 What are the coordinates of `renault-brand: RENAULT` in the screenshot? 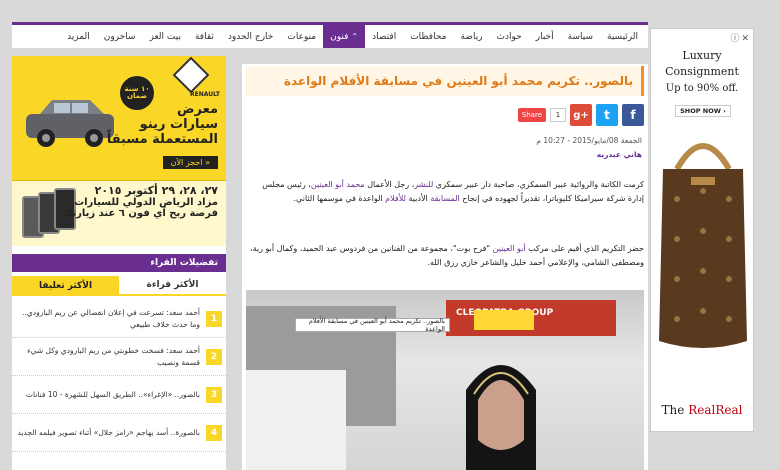 It's located at (205, 94).